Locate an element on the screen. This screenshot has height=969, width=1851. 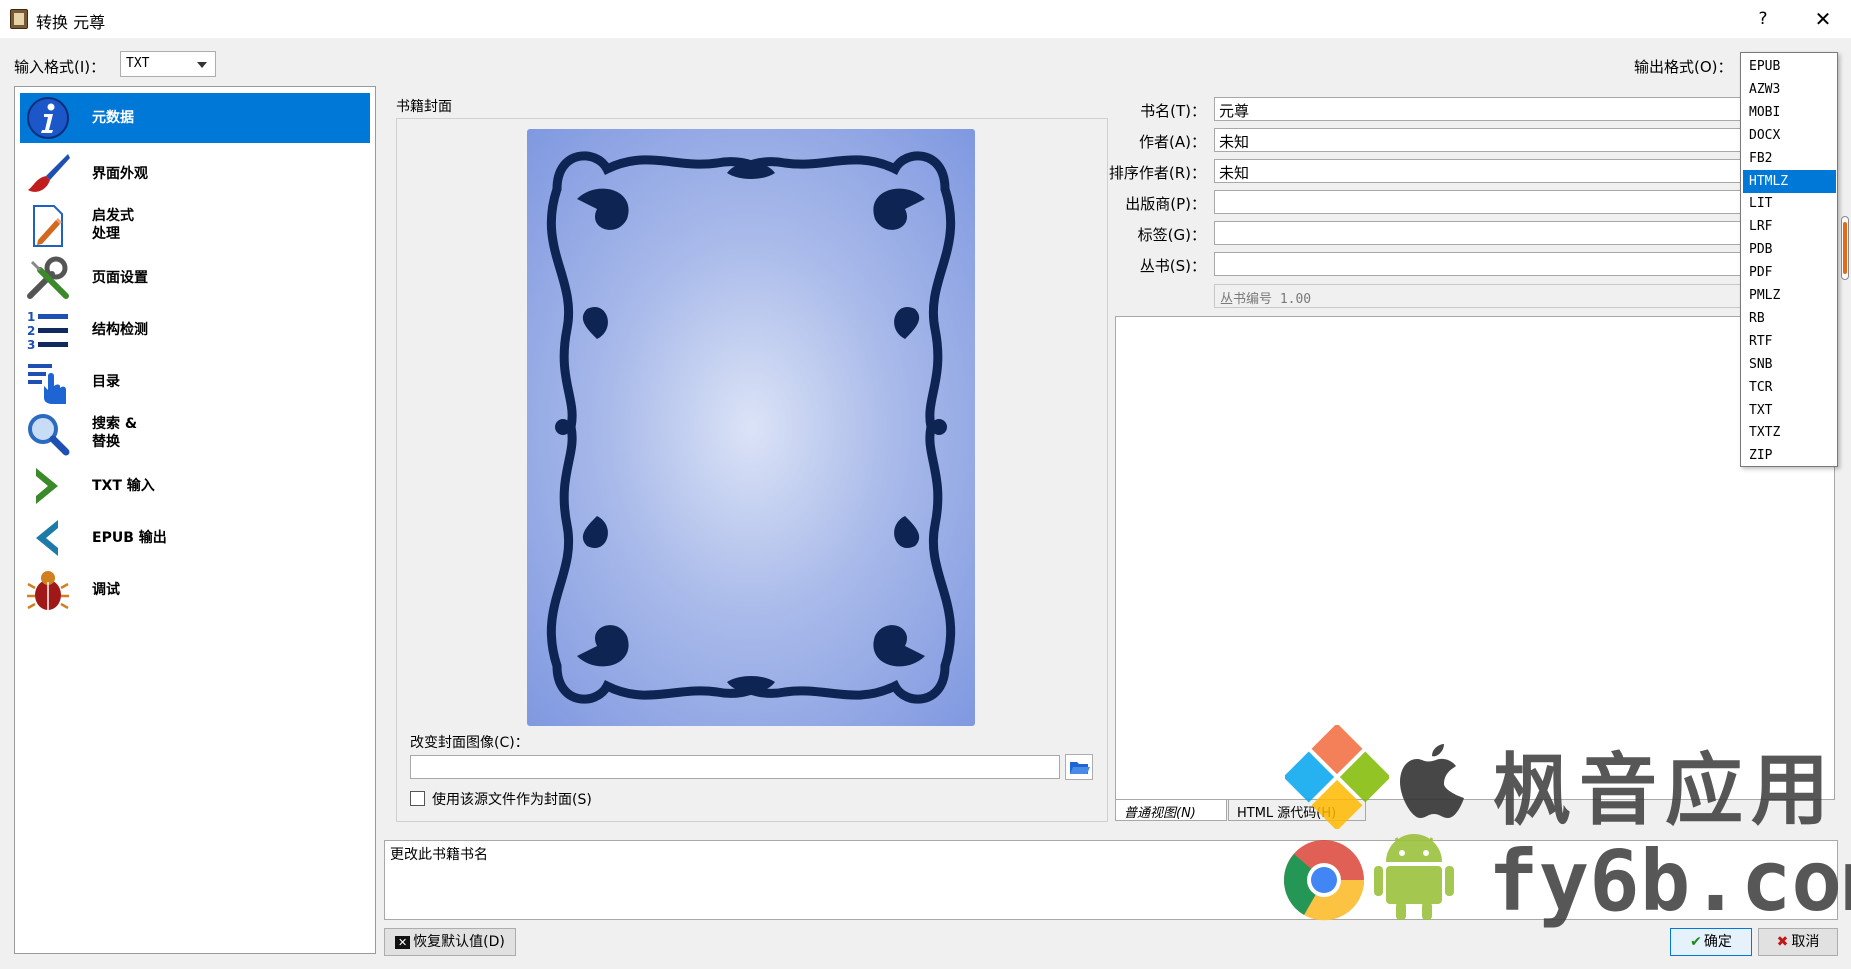
paintbrush-icon is located at coordinates (49, 173).